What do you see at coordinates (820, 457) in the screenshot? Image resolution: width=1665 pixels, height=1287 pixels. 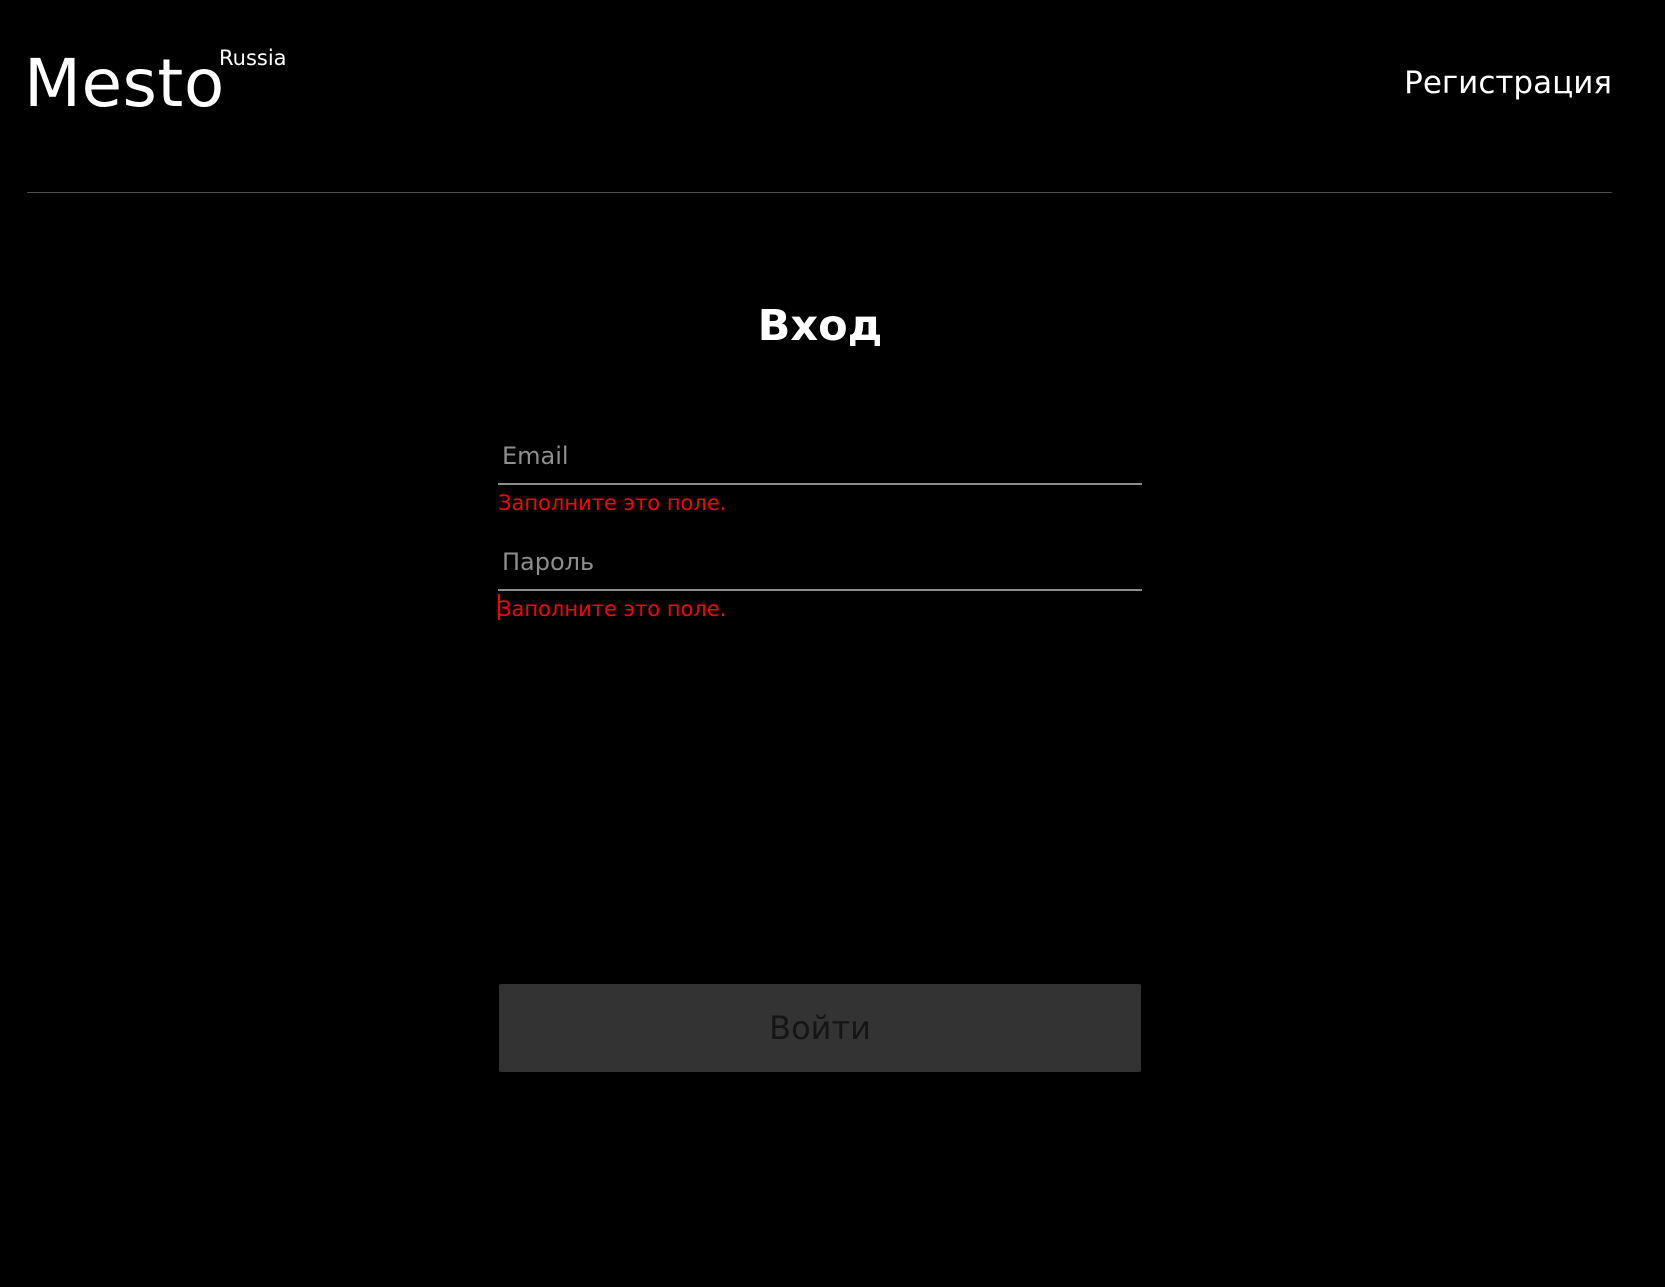 I see `email-input` at bounding box center [820, 457].